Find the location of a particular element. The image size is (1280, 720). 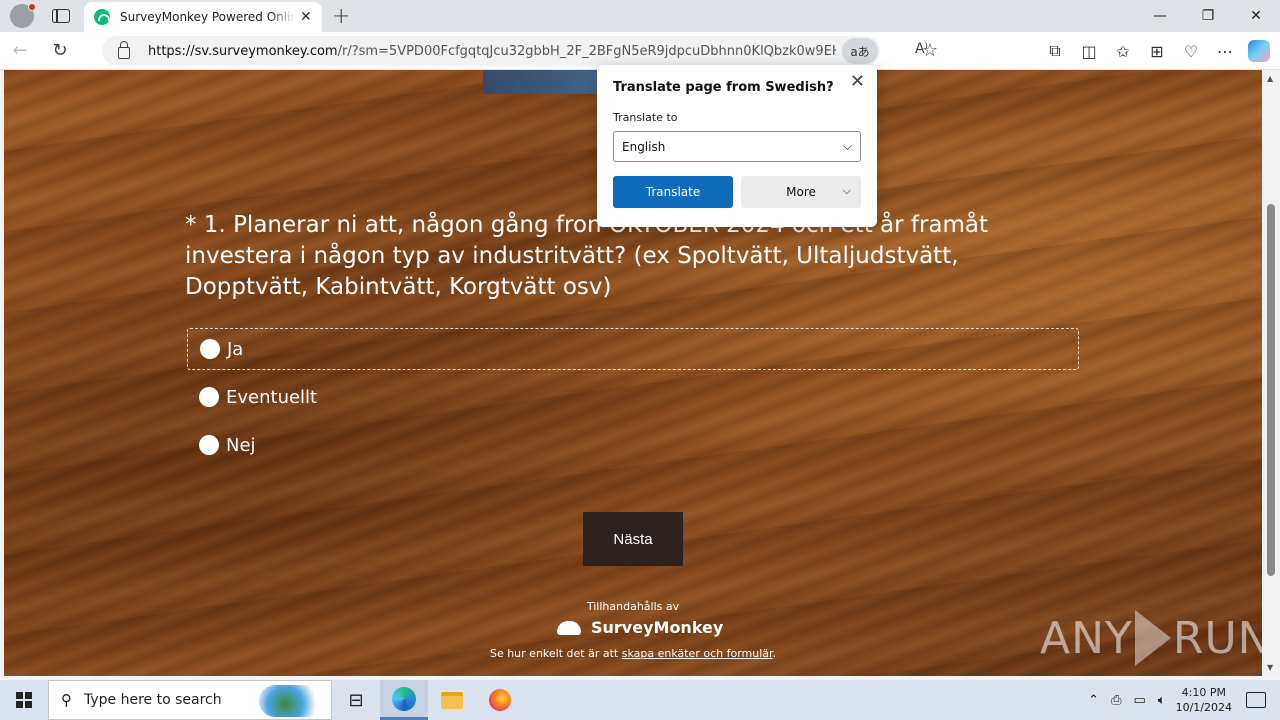

favorites-icon: ✩ is located at coordinates (1123, 51).